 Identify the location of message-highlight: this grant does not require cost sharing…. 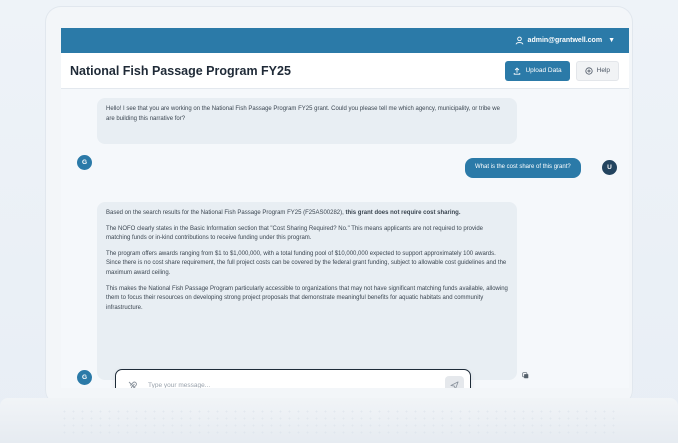
(403, 213).